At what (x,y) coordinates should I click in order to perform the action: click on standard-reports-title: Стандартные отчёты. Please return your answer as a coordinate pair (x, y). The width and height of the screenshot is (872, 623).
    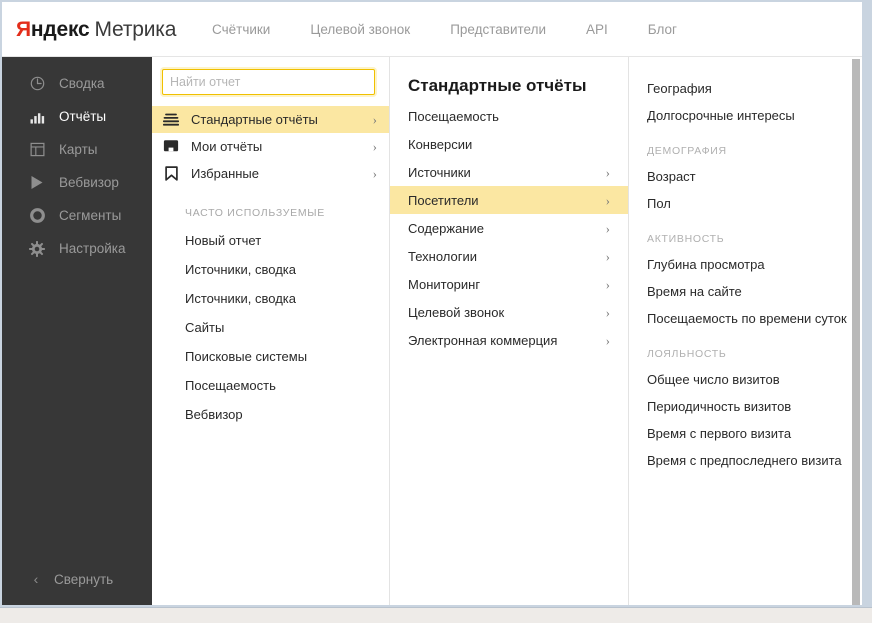
    Looking at the image, I should click on (497, 85).